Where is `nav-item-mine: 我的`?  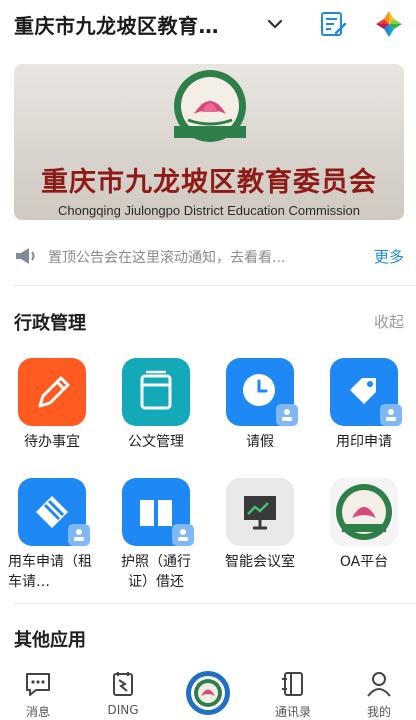
nav-item-mine: 我的 is located at coordinates (379, 694).